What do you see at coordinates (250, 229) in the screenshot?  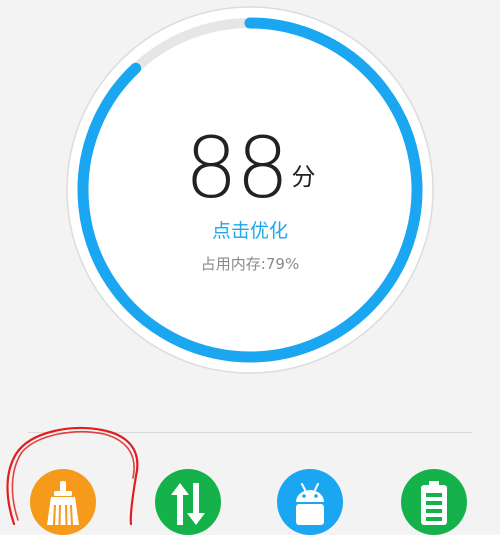 I see `optimize-button: 点击优化` at bounding box center [250, 229].